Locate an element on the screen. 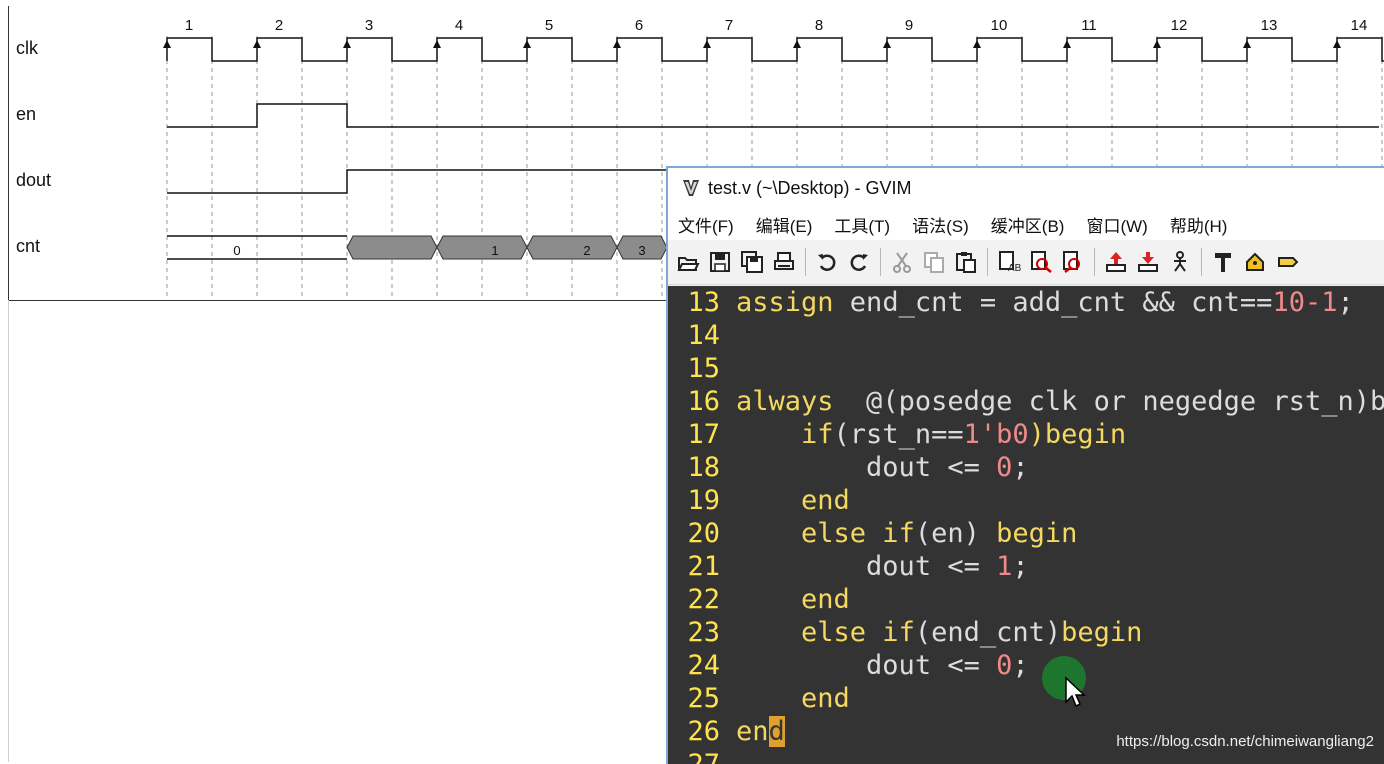  signal-name-cnt: cnt is located at coordinates (28, 246).